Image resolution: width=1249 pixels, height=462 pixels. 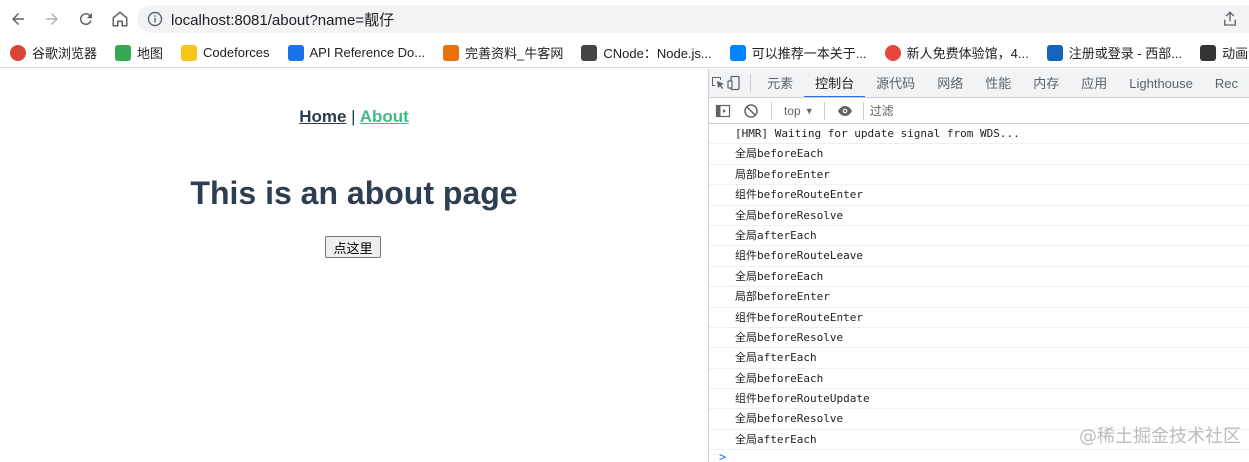 I want to click on bookmark-label: 动画演示 283, so click(x=1235, y=53).